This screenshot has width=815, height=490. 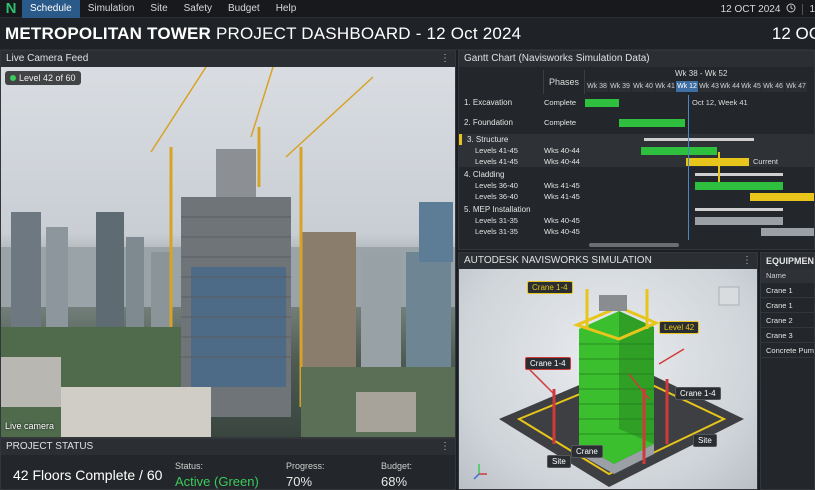 I want to click on gantt-row: 3. Structure, so click(x=636, y=139).